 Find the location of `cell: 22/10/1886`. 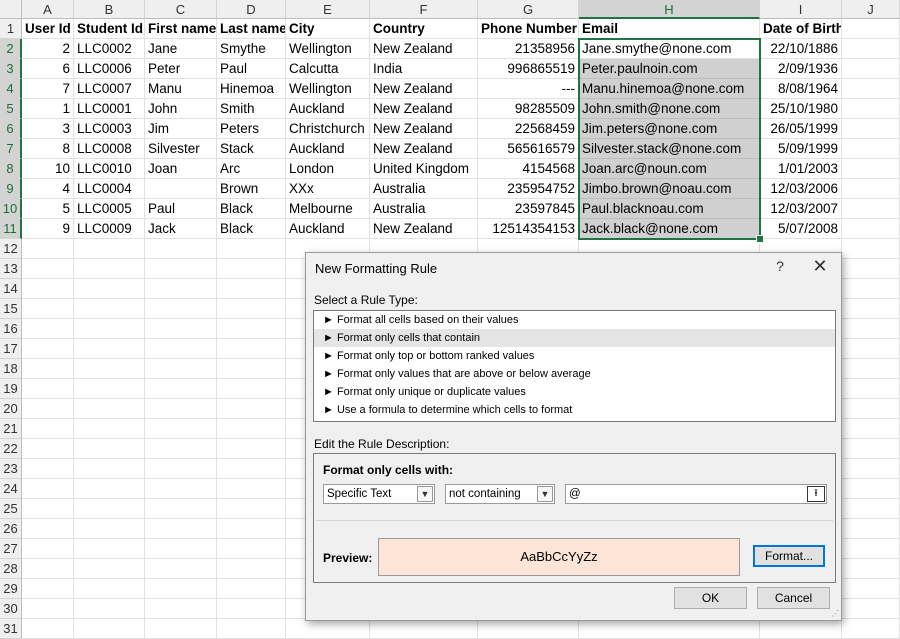

cell: 22/10/1886 is located at coordinates (801, 49).